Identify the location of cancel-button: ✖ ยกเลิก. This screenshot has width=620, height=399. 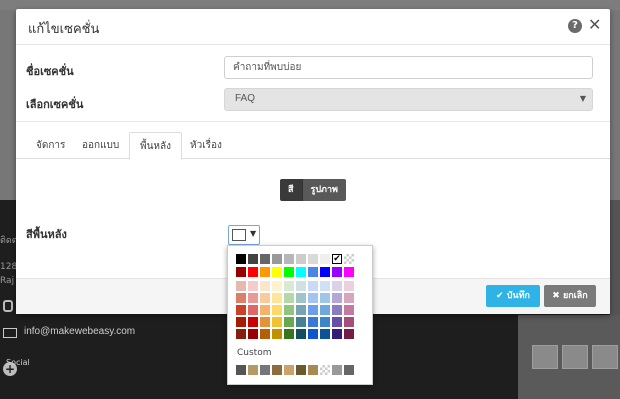
(570, 296).